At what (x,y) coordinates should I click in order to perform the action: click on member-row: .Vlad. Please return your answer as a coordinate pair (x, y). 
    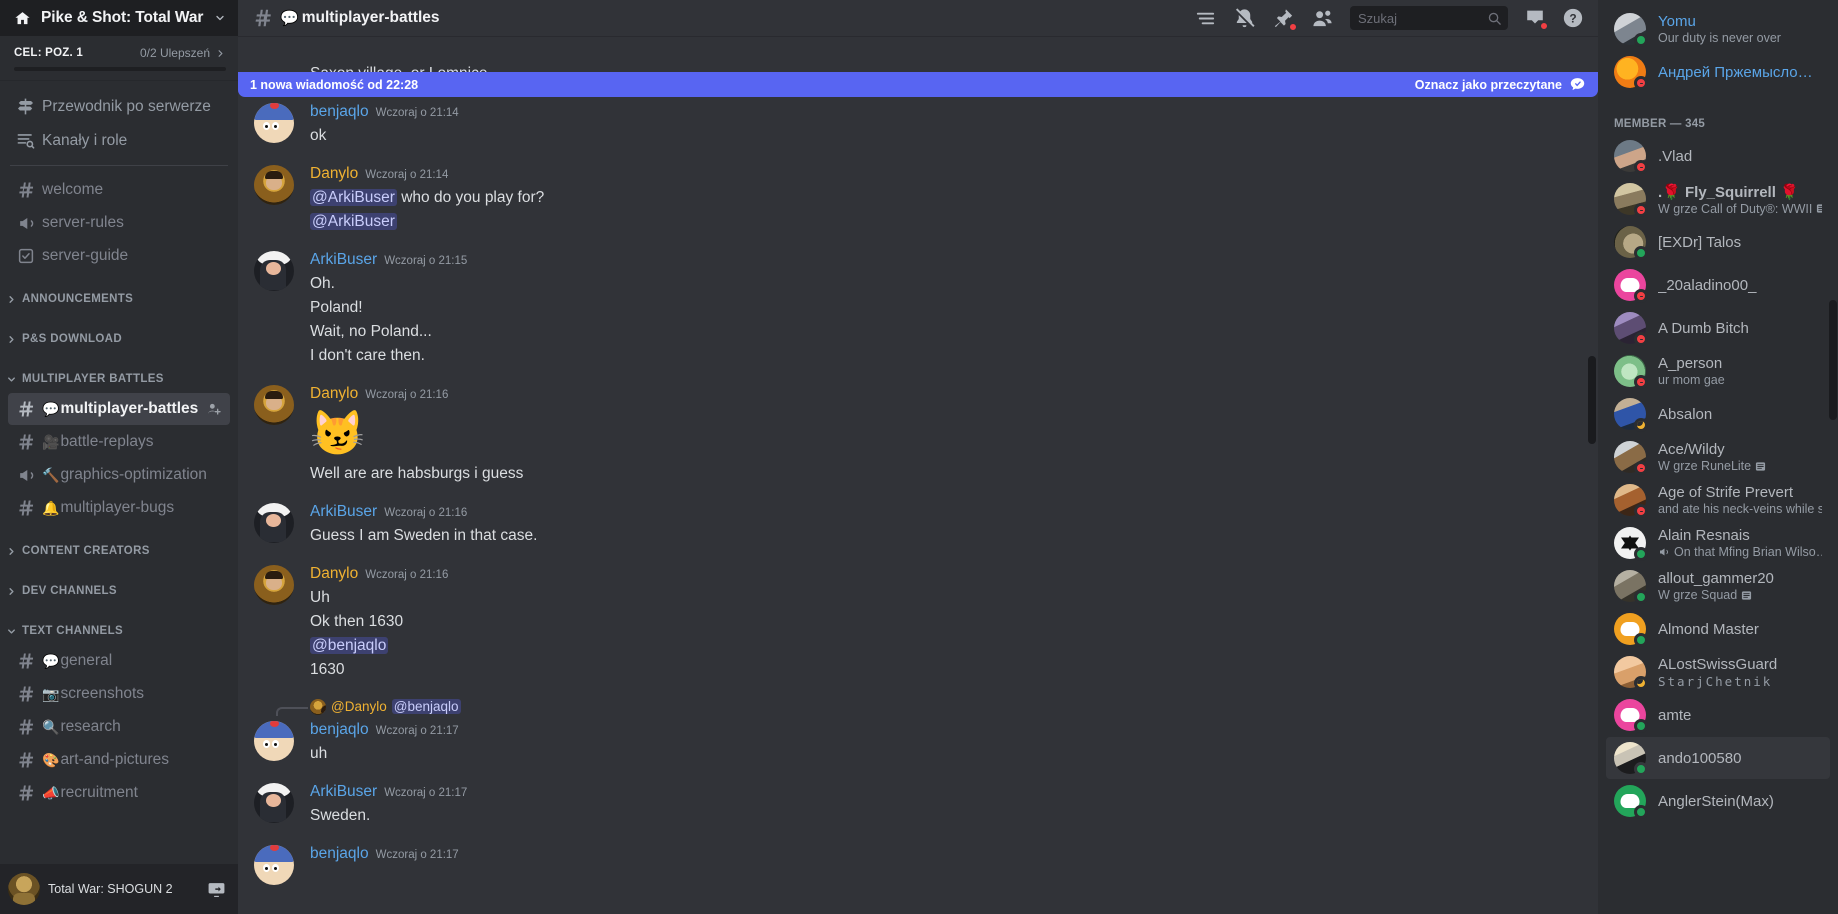
    Looking at the image, I should click on (1718, 156).